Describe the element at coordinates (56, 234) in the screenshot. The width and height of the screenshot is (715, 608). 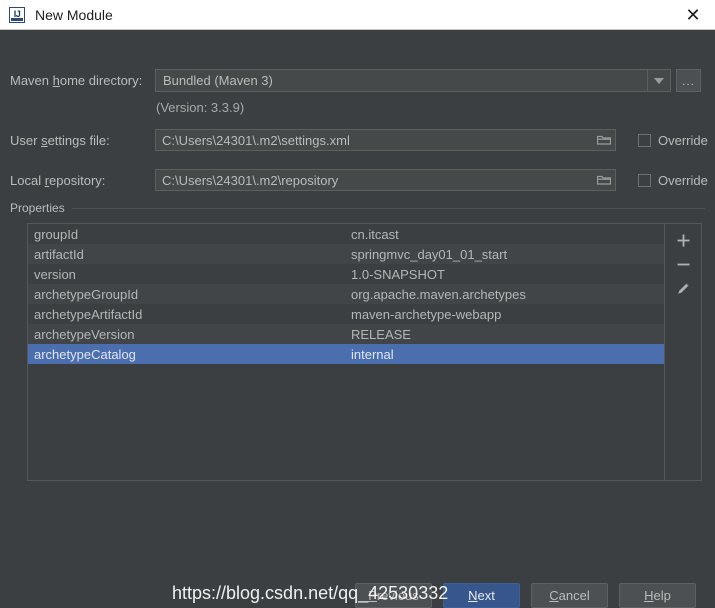
I see `property-key: groupId` at that location.